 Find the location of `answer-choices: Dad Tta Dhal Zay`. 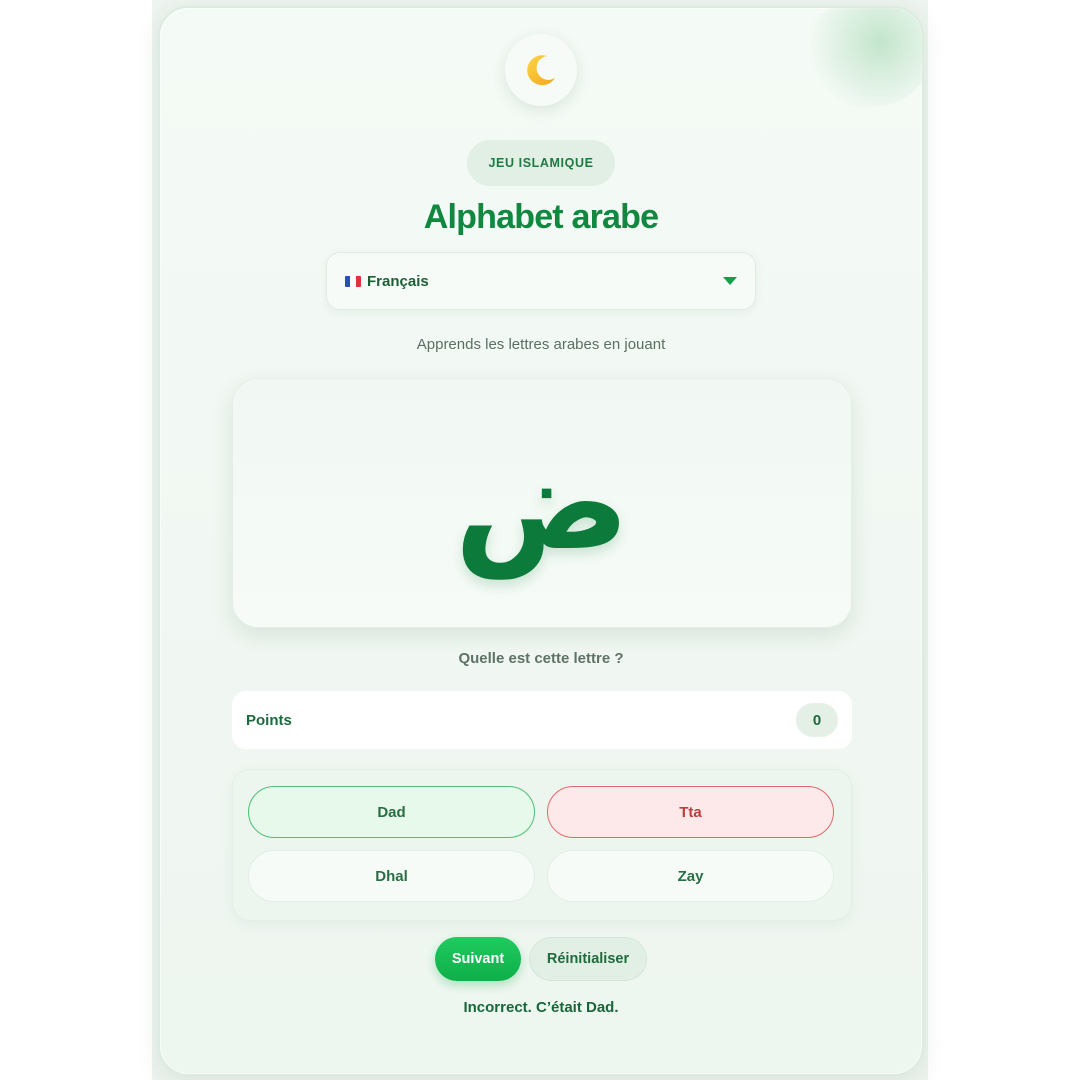

answer-choices: Dad Tta Dhal Zay is located at coordinates (542, 845).